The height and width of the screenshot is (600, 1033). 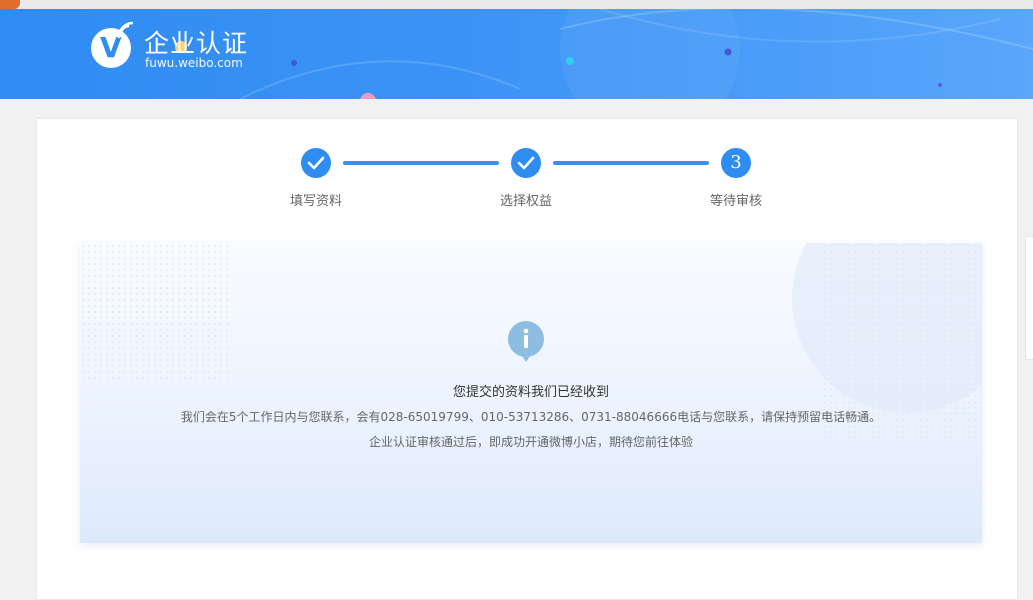 I want to click on step-3-current: 3, so click(x=736, y=163).